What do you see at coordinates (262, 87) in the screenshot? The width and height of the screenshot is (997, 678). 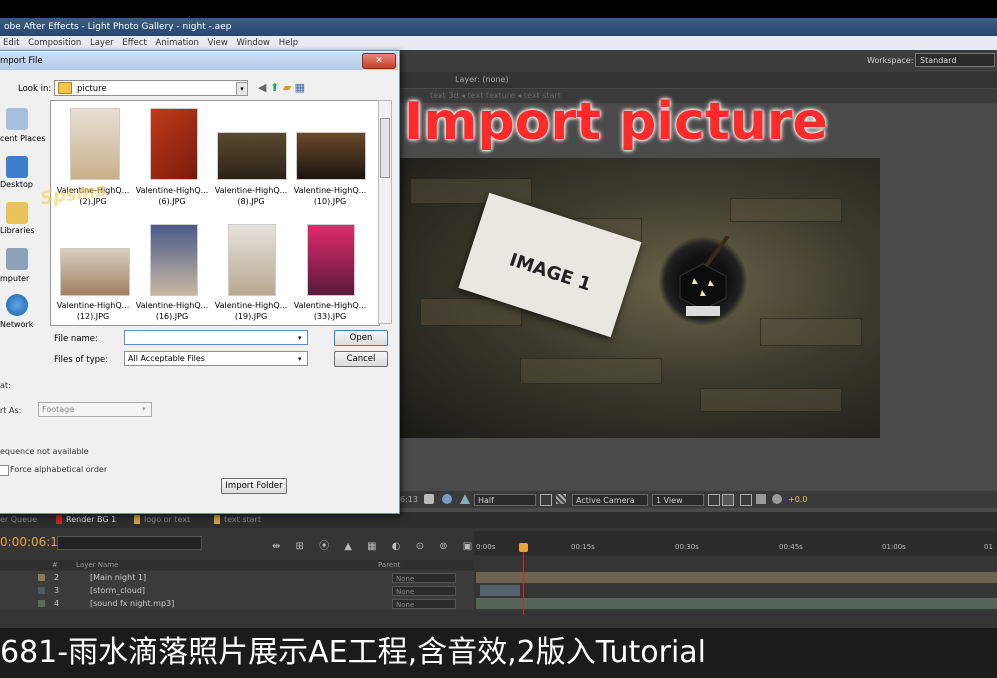 I see `back-icon: ◀` at bounding box center [262, 87].